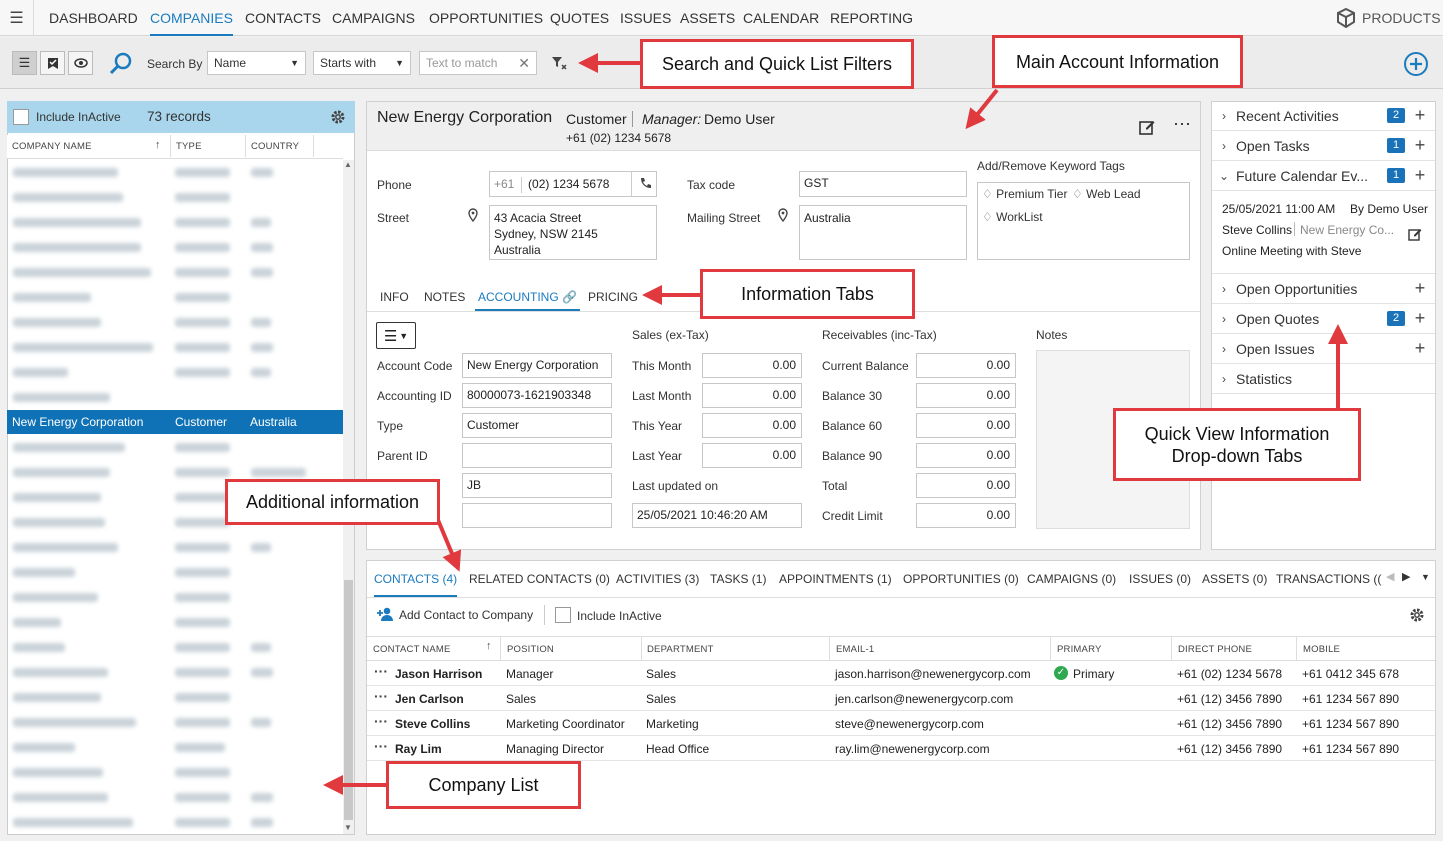  I want to click on callout-search-filters: Search and Quick List Filters, so click(777, 64).